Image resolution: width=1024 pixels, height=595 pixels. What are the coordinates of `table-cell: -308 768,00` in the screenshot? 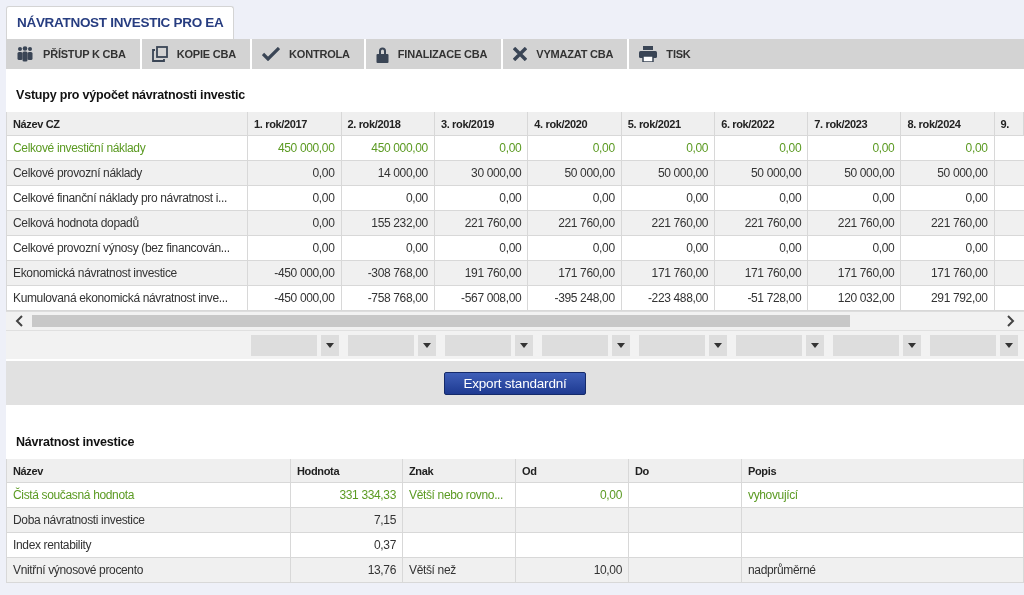 It's located at (388, 273).